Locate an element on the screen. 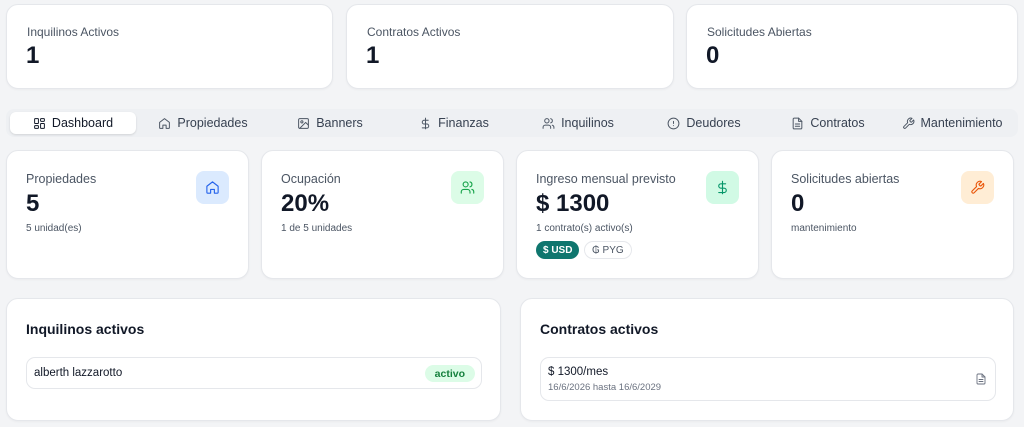 The width and height of the screenshot is (1024, 427). tab-dashboard: Dashboard is located at coordinates (73, 123).